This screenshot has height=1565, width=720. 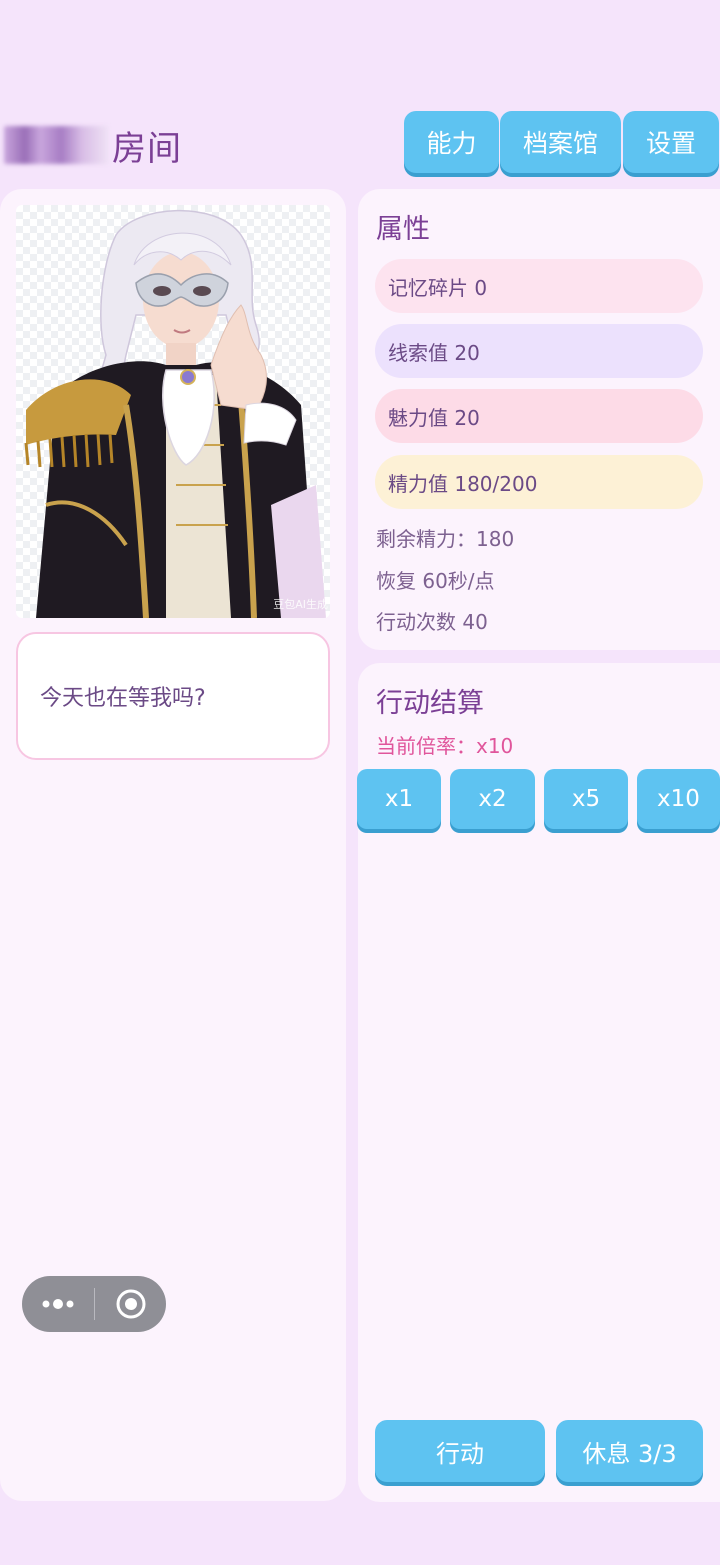 I want to click on multiplier-x2-button: x2, so click(x=492, y=799).